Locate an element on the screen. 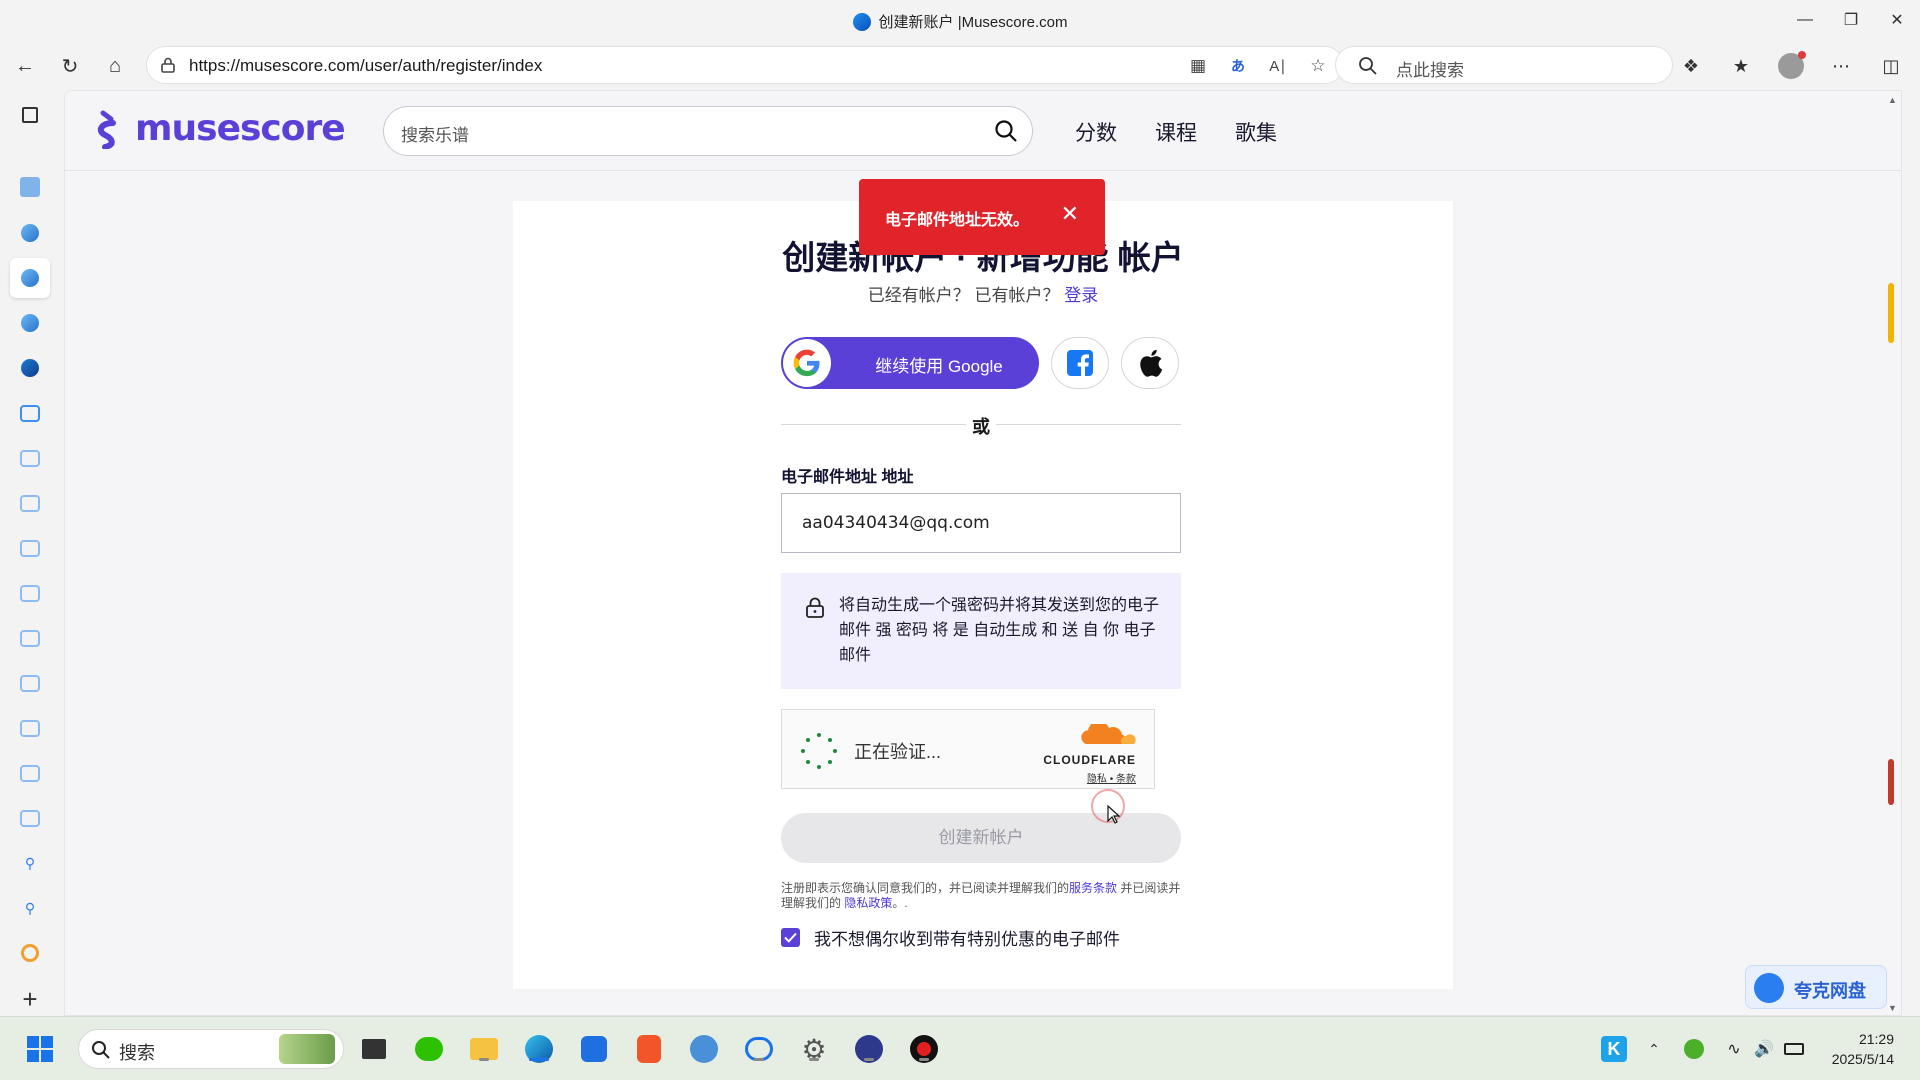  vertical-tabs-sidebar: ⚲ ⚲ + is located at coordinates (31, 553).